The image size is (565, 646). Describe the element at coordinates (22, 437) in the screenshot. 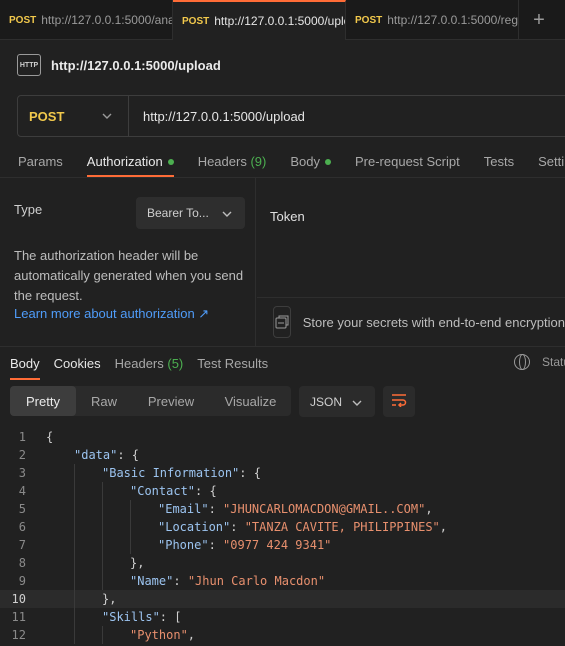

I see `line-number: 1` at that location.